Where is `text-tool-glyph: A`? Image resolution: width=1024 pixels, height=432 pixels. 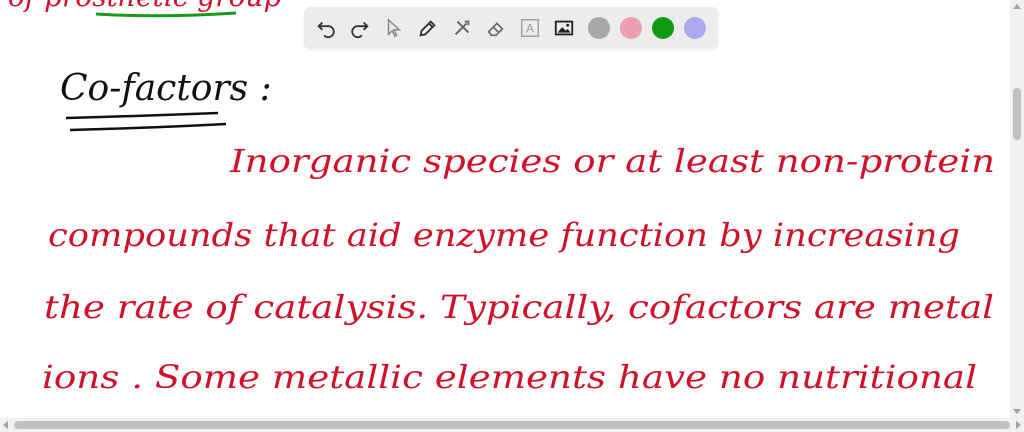 text-tool-glyph: A is located at coordinates (530, 29).